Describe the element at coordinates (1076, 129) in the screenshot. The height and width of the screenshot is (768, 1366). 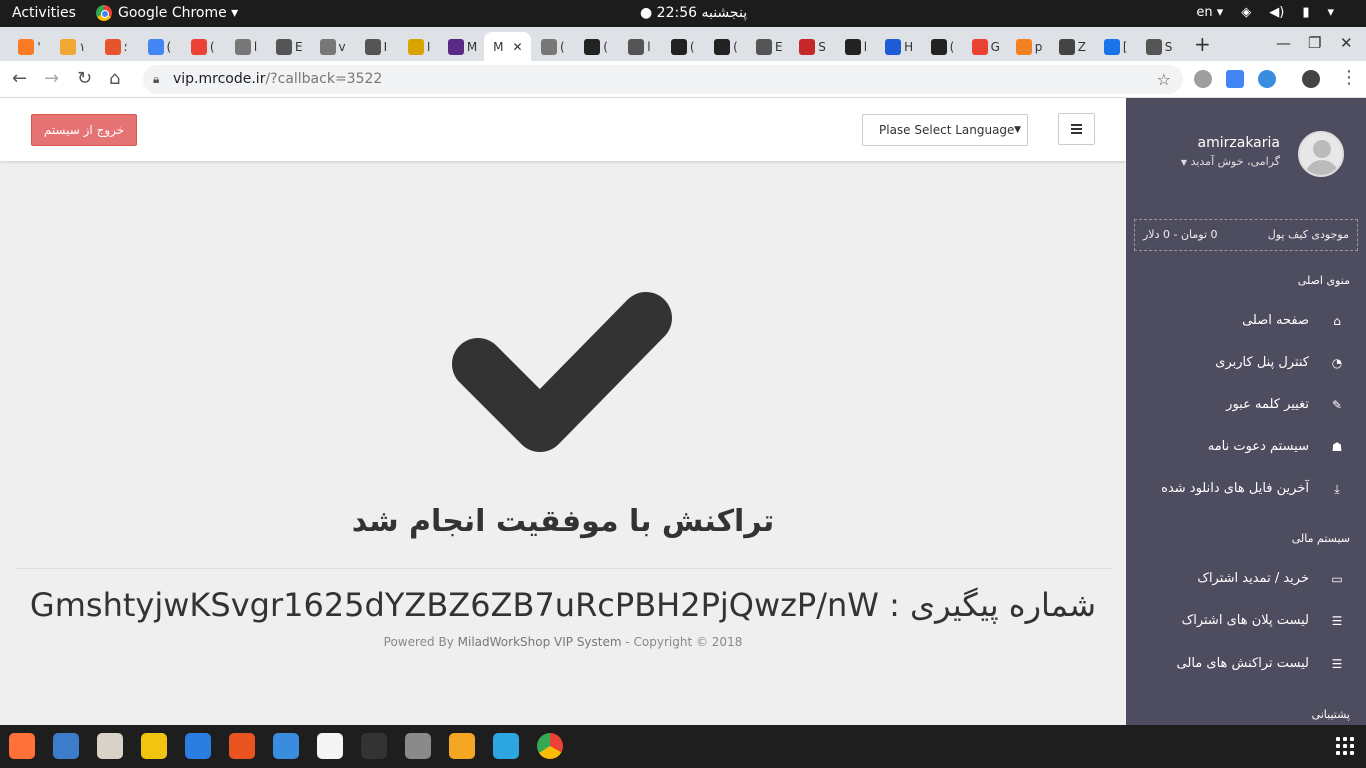
I see `sidebar-toggle-button` at that location.